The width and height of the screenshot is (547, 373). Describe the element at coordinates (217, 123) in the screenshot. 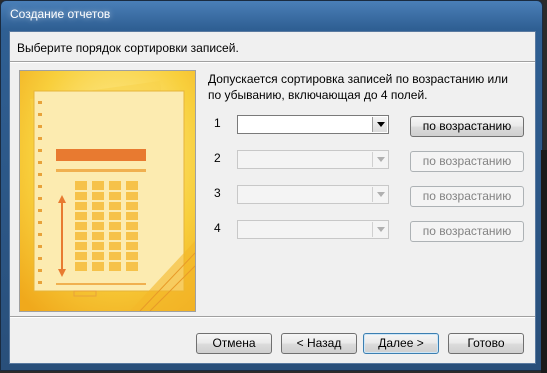

I see `sort-row-1-number: 1` at that location.